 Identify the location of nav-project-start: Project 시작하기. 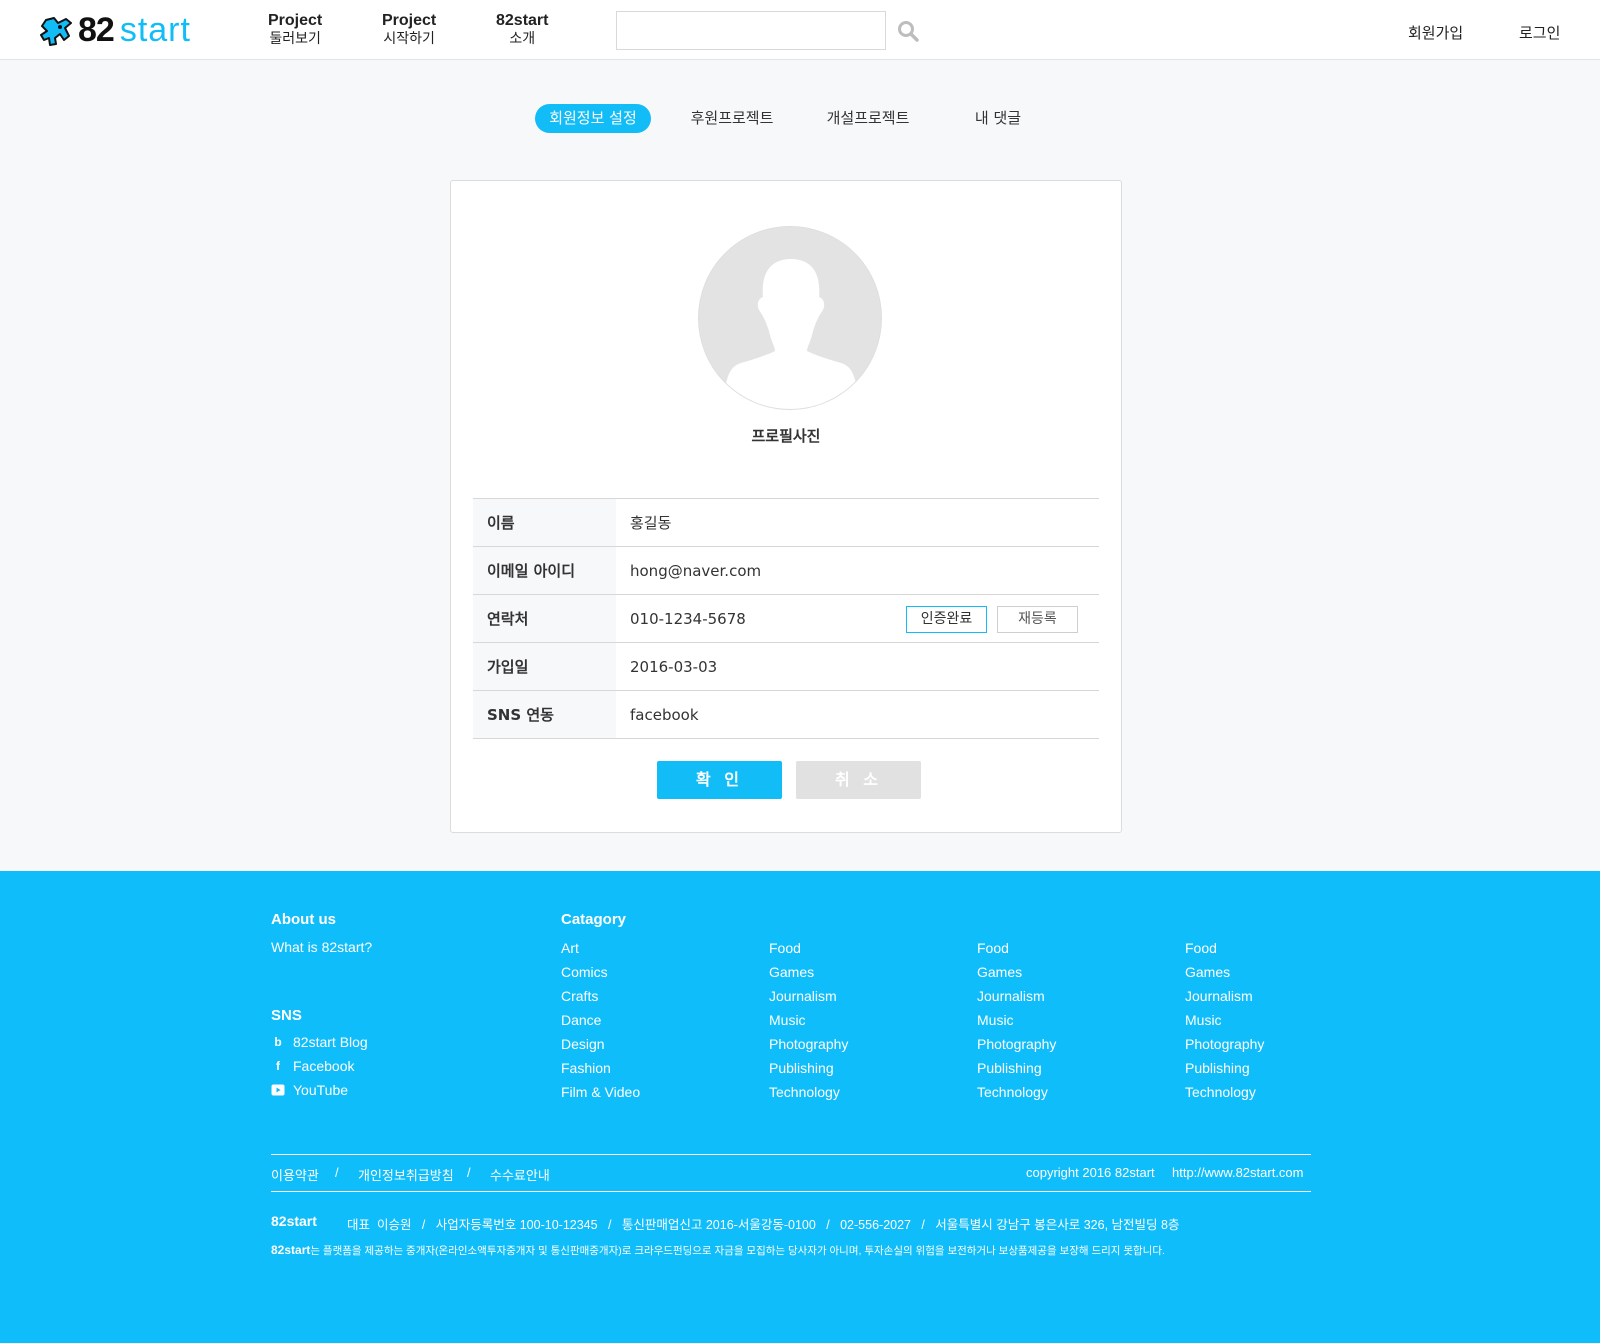
(409, 30).